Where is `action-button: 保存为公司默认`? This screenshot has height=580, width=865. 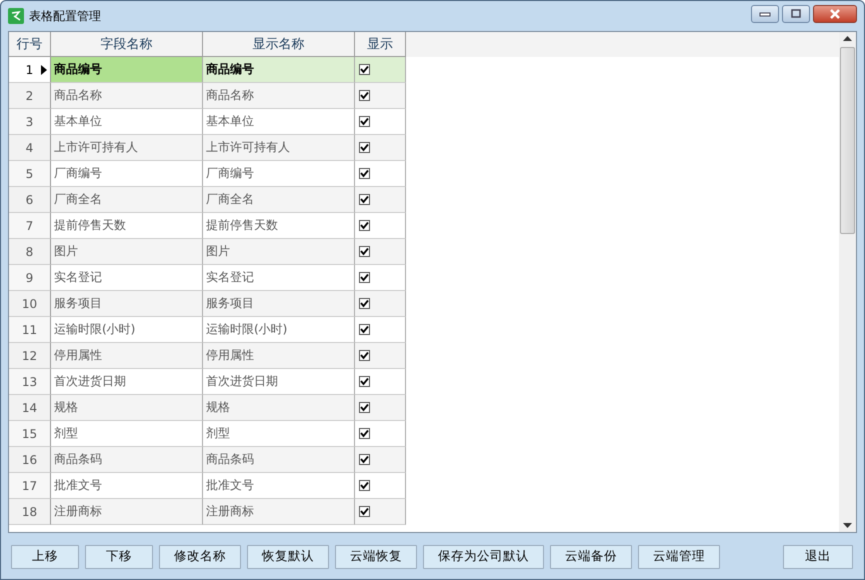 action-button: 保存为公司默认 is located at coordinates (483, 556).